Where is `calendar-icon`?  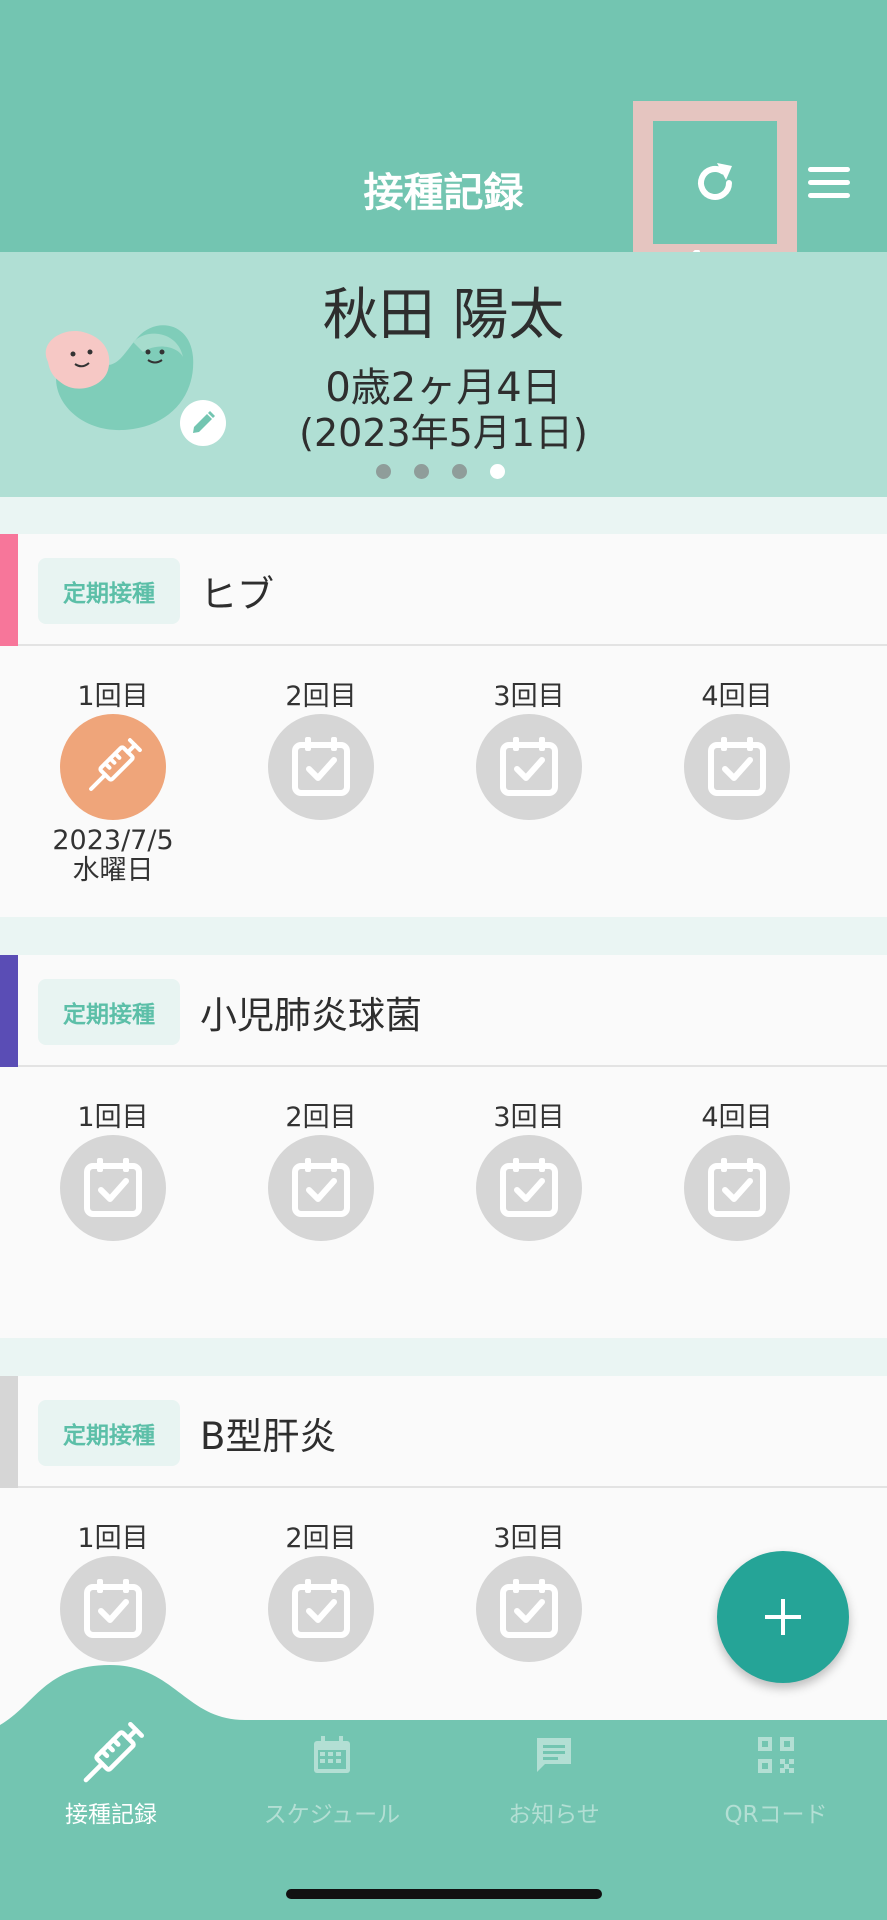 calendar-icon is located at coordinates (332, 1754).